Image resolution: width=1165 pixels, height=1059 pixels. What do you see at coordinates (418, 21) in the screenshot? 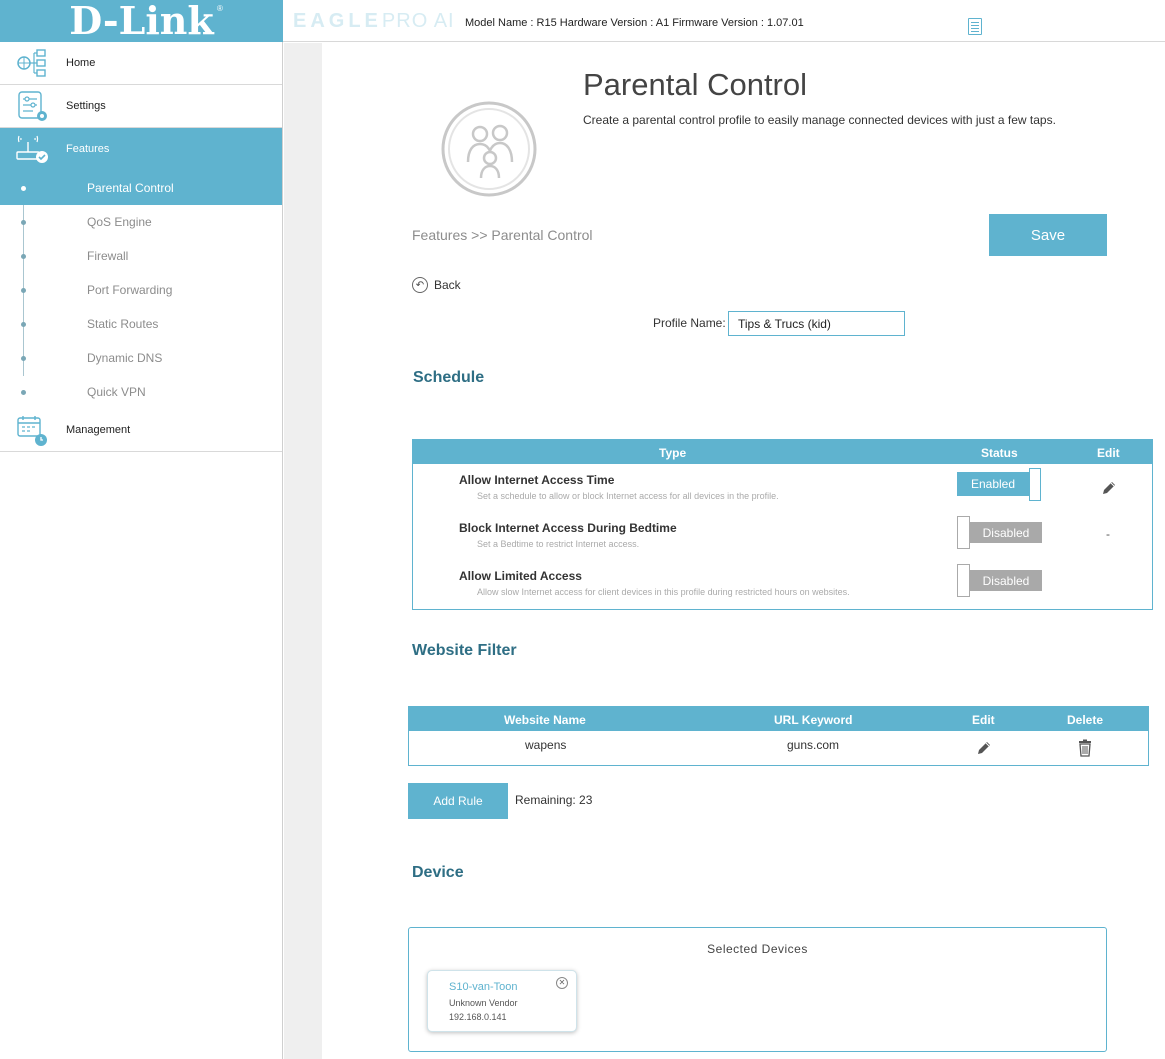
I see `brand-light: PRO AI` at bounding box center [418, 21].